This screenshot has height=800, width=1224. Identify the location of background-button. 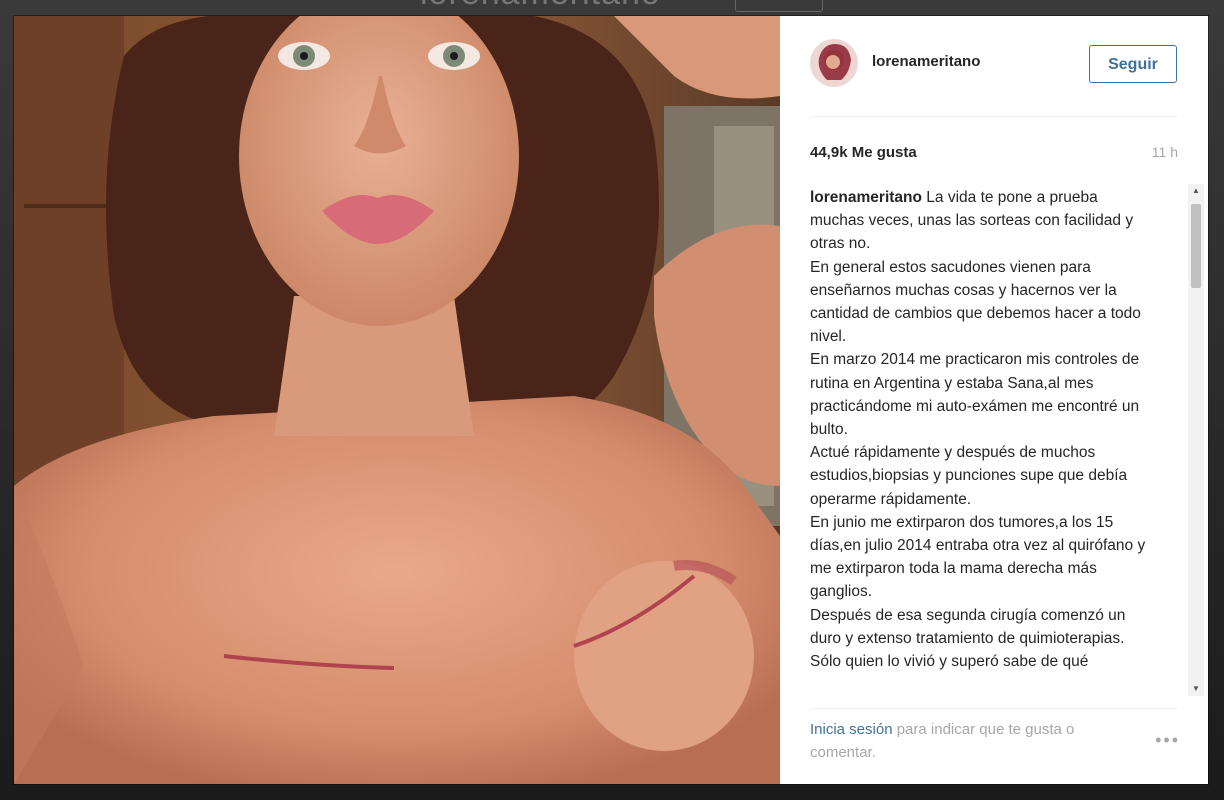
(779, 6).